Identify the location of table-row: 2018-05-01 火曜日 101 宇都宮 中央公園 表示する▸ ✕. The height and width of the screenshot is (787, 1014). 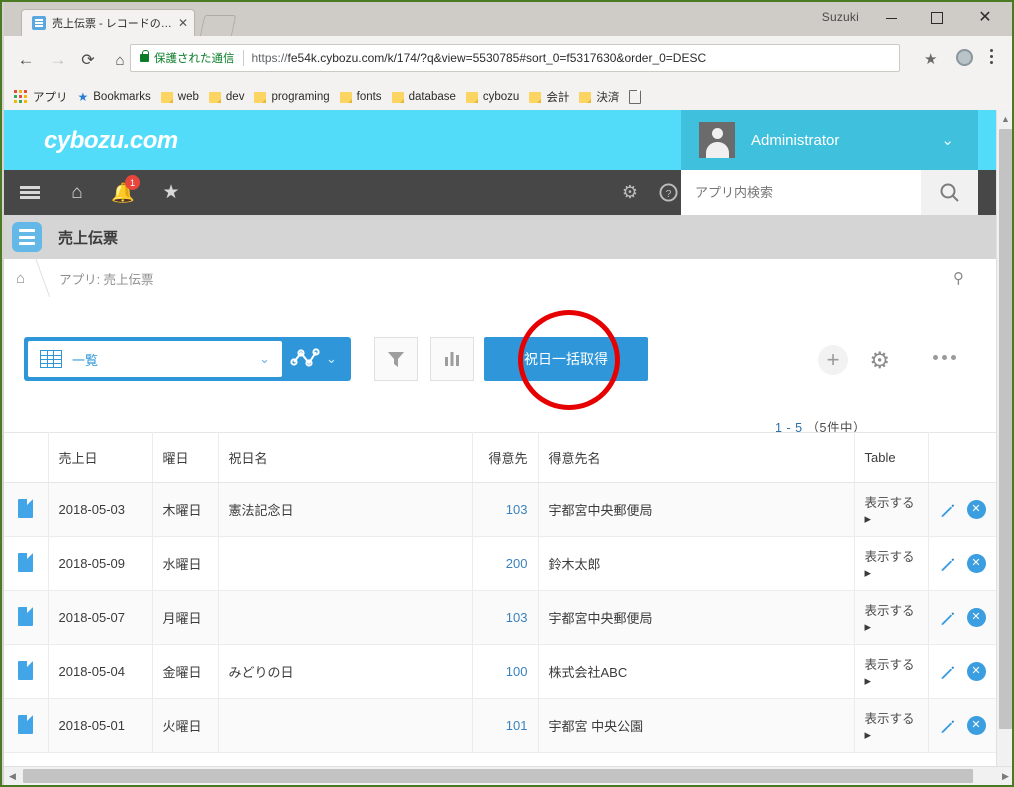
(500, 725).